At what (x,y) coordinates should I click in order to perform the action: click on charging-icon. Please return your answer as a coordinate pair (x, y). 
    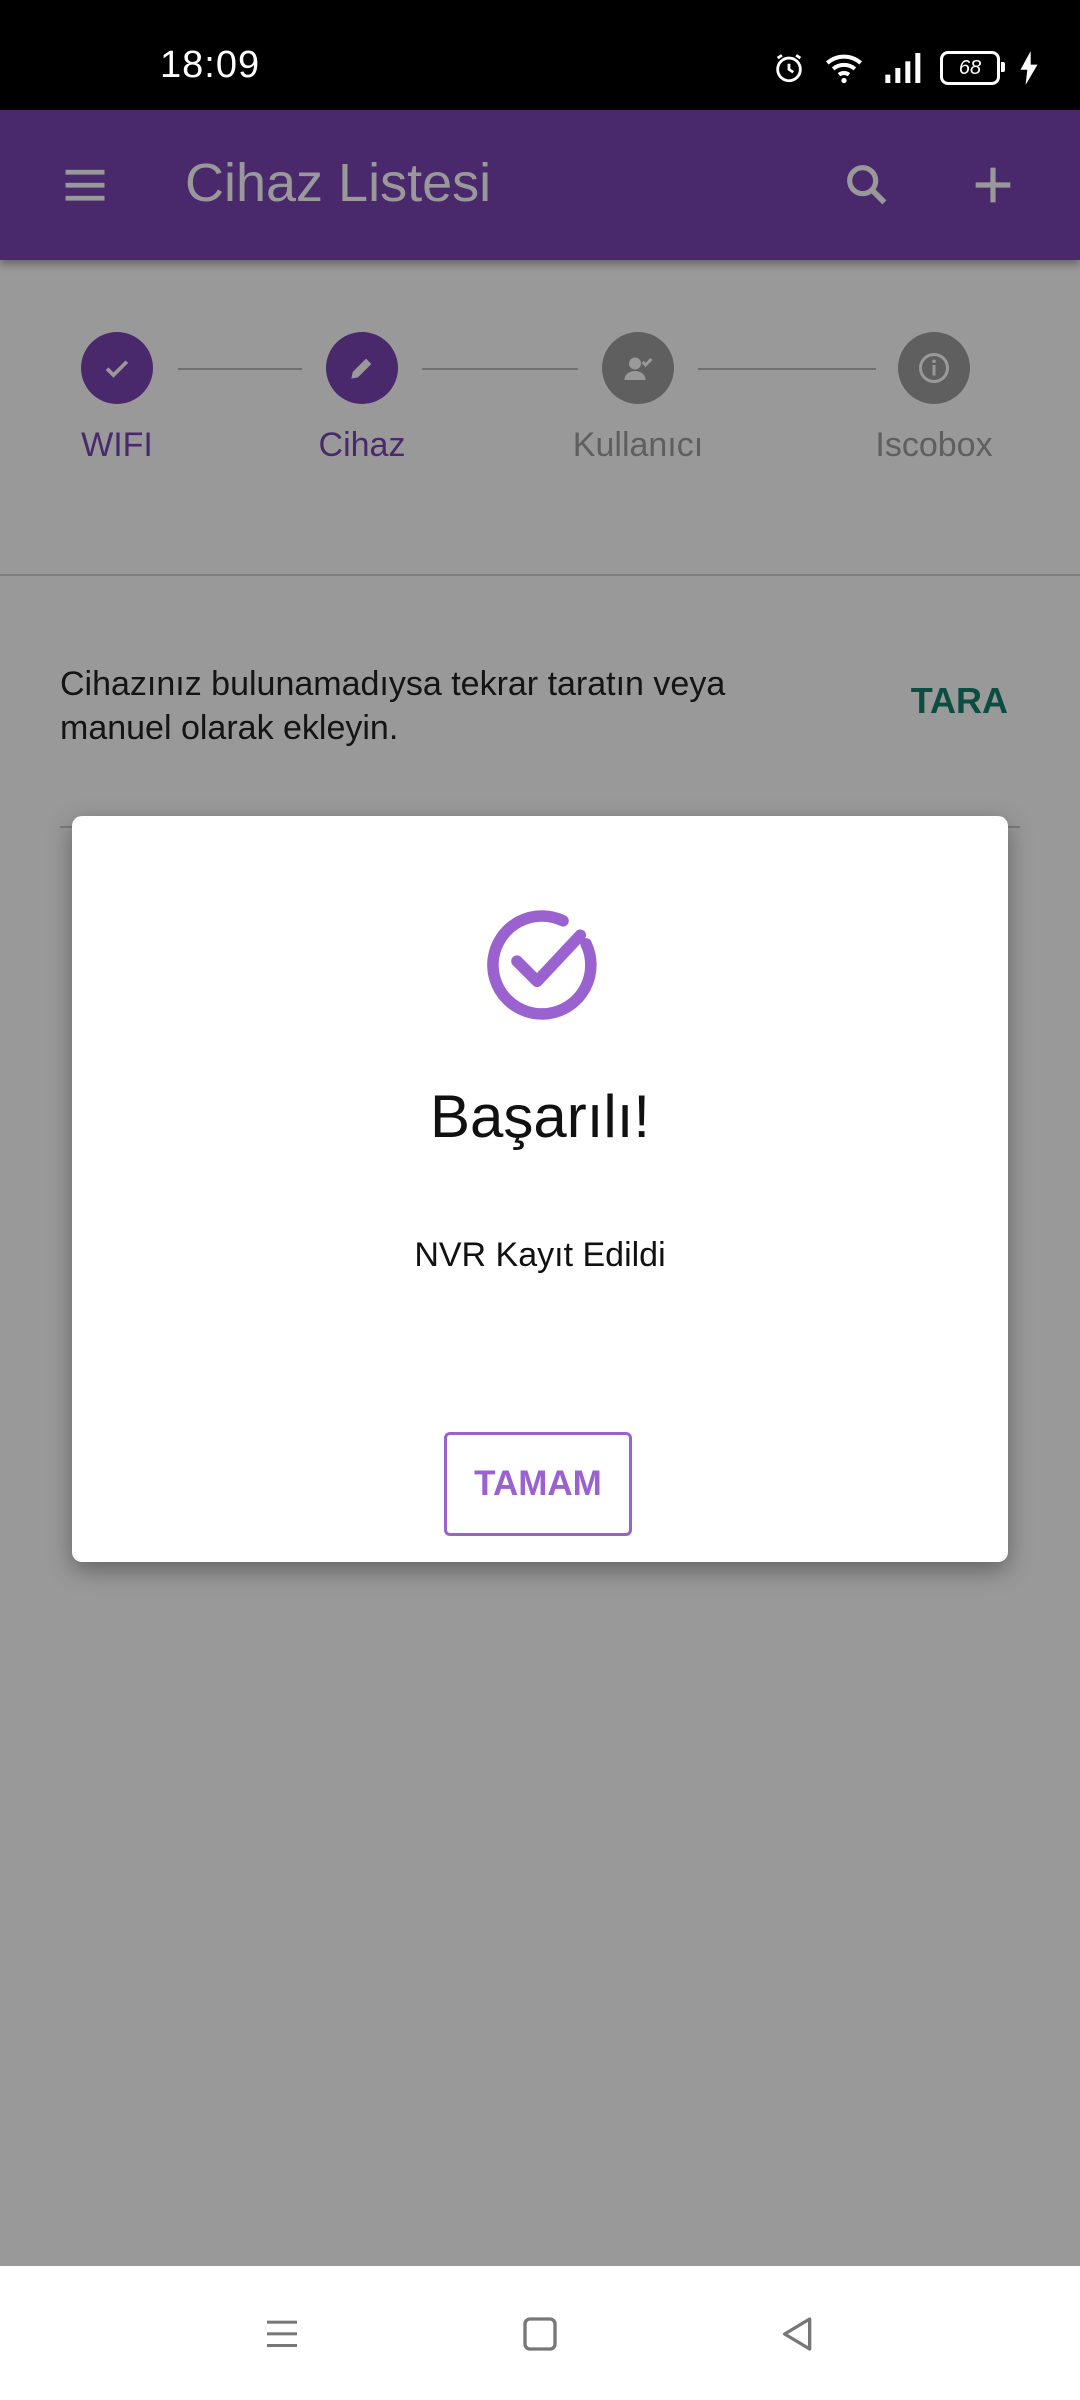
    Looking at the image, I should click on (1029, 68).